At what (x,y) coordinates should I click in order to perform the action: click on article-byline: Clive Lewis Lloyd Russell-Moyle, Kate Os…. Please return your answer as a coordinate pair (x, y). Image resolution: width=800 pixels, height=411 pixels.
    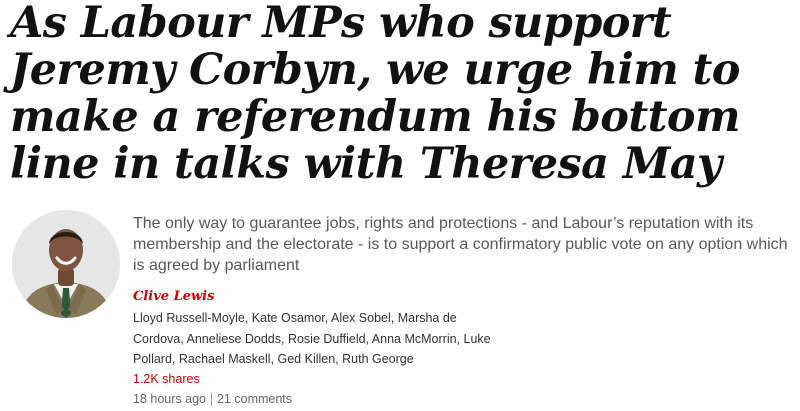
    Looking at the image, I should click on (313, 329).